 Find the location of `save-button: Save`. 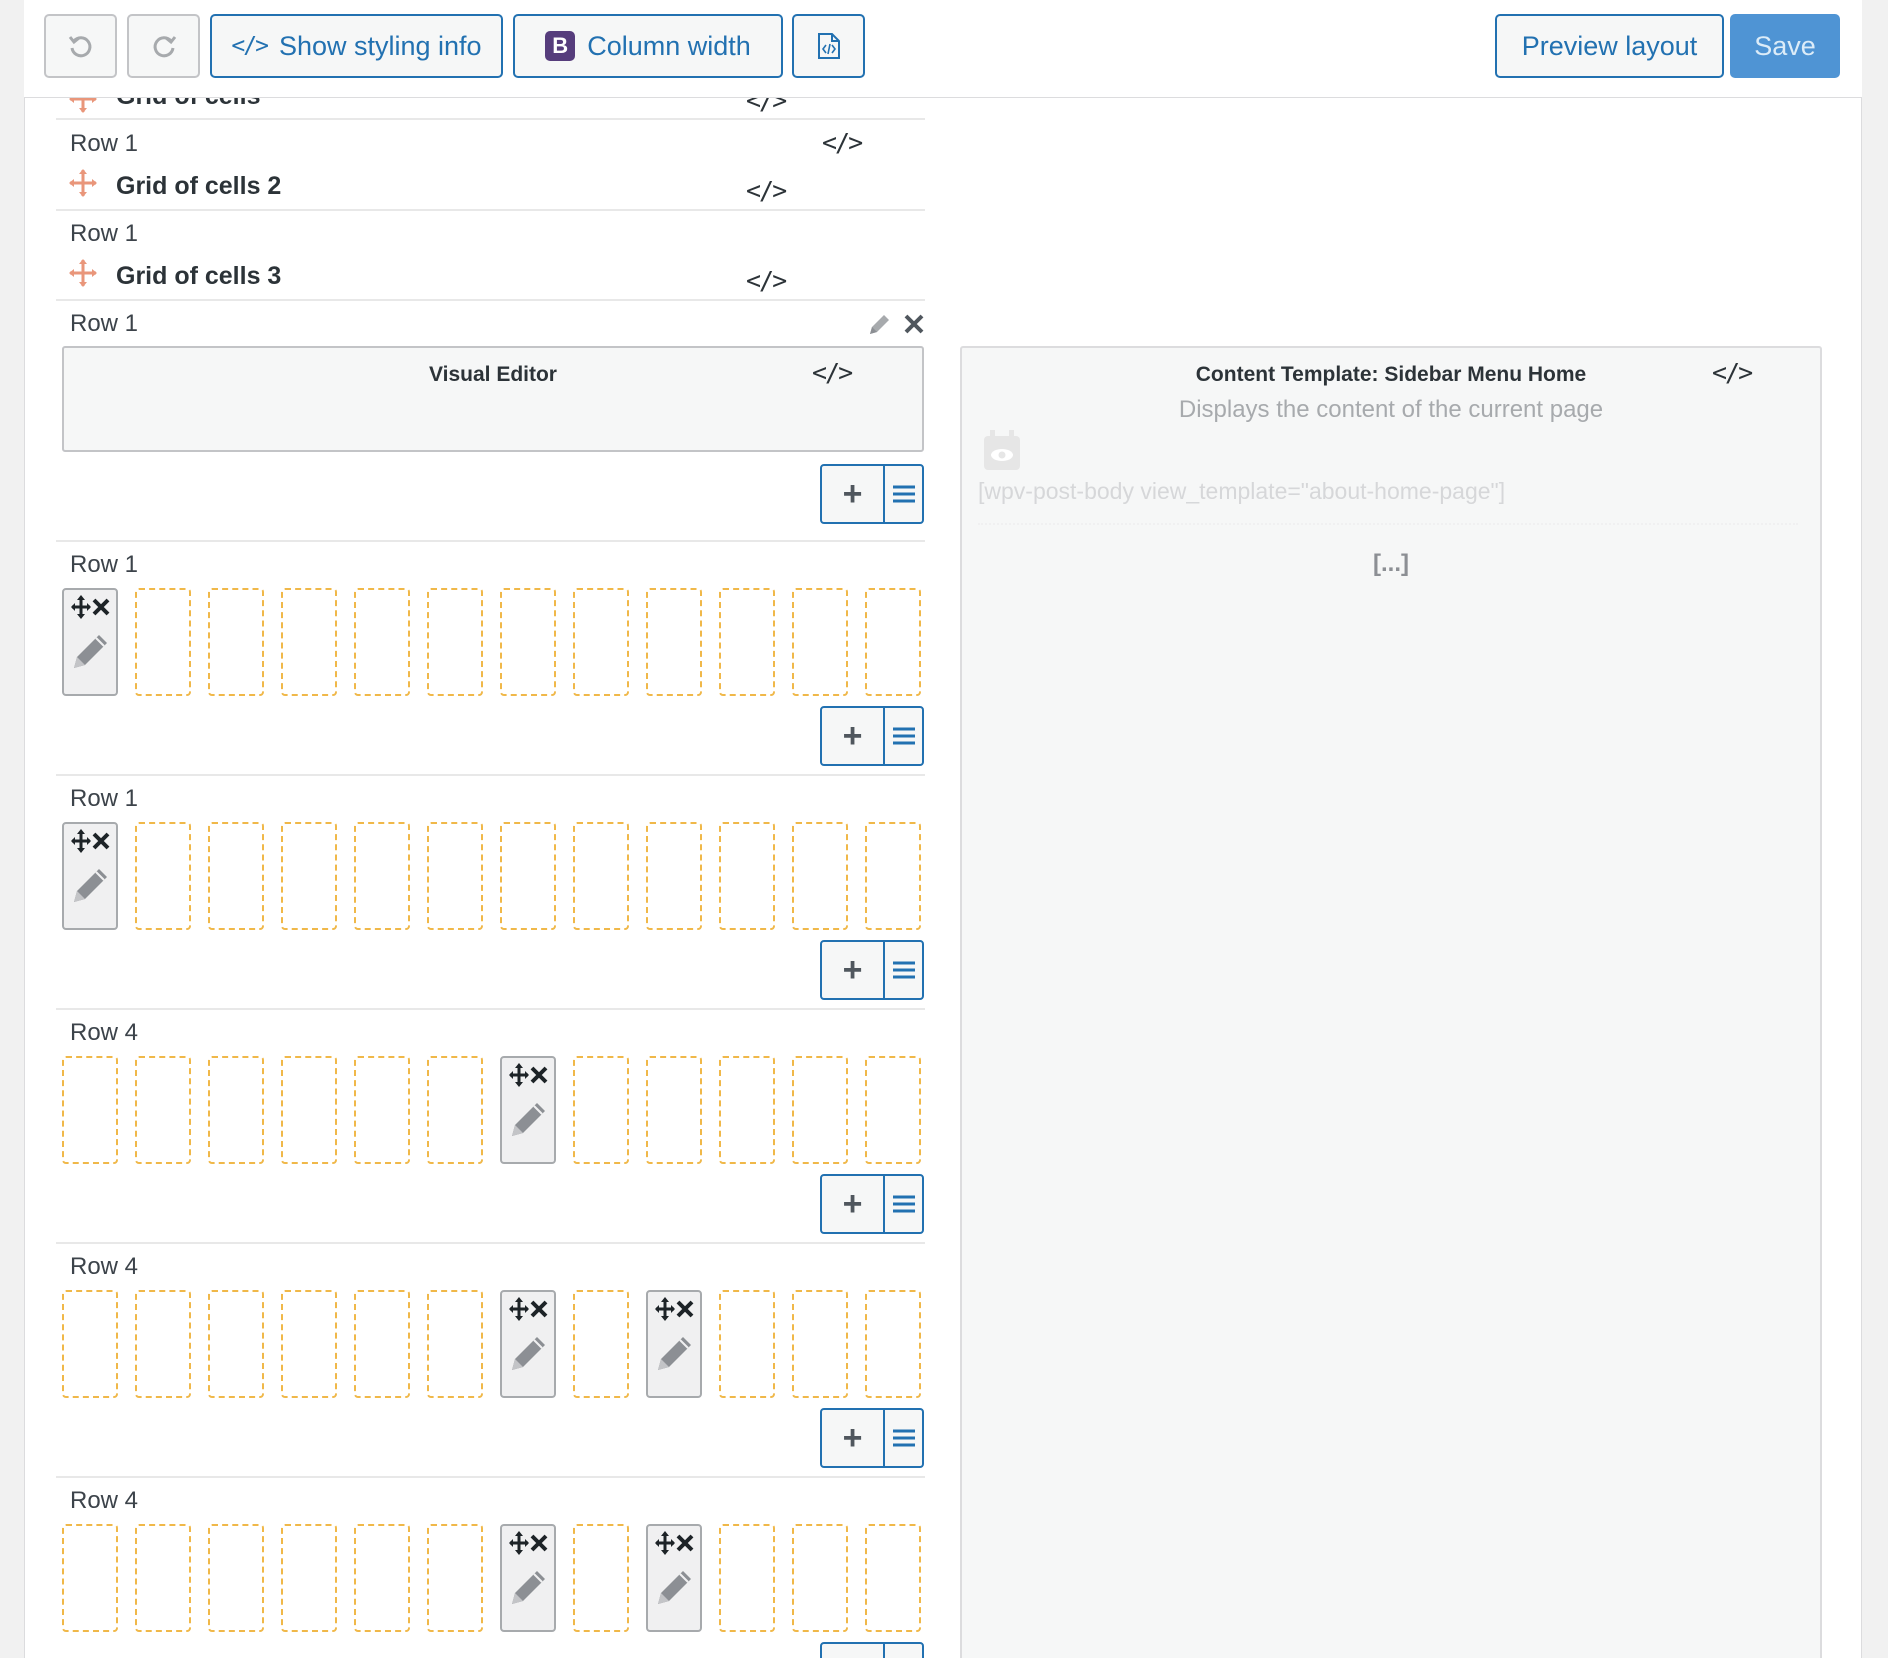

save-button: Save is located at coordinates (1785, 46).